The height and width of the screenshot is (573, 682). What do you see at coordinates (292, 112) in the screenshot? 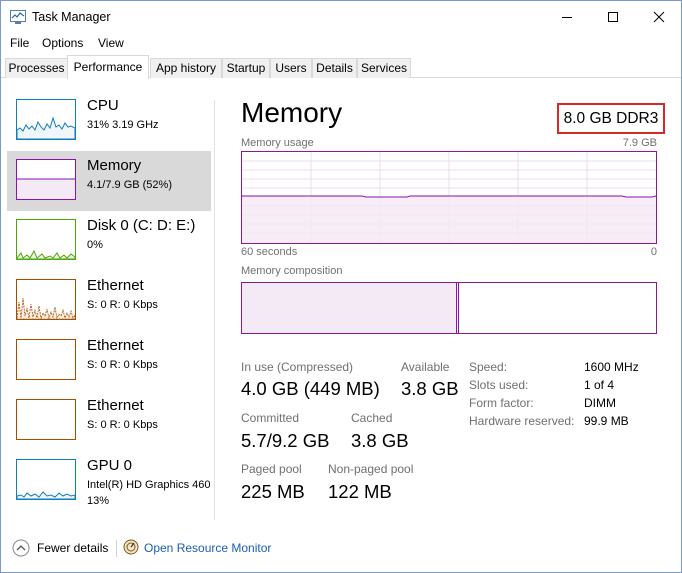
I see `page-title: Memory` at bounding box center [292, 112].